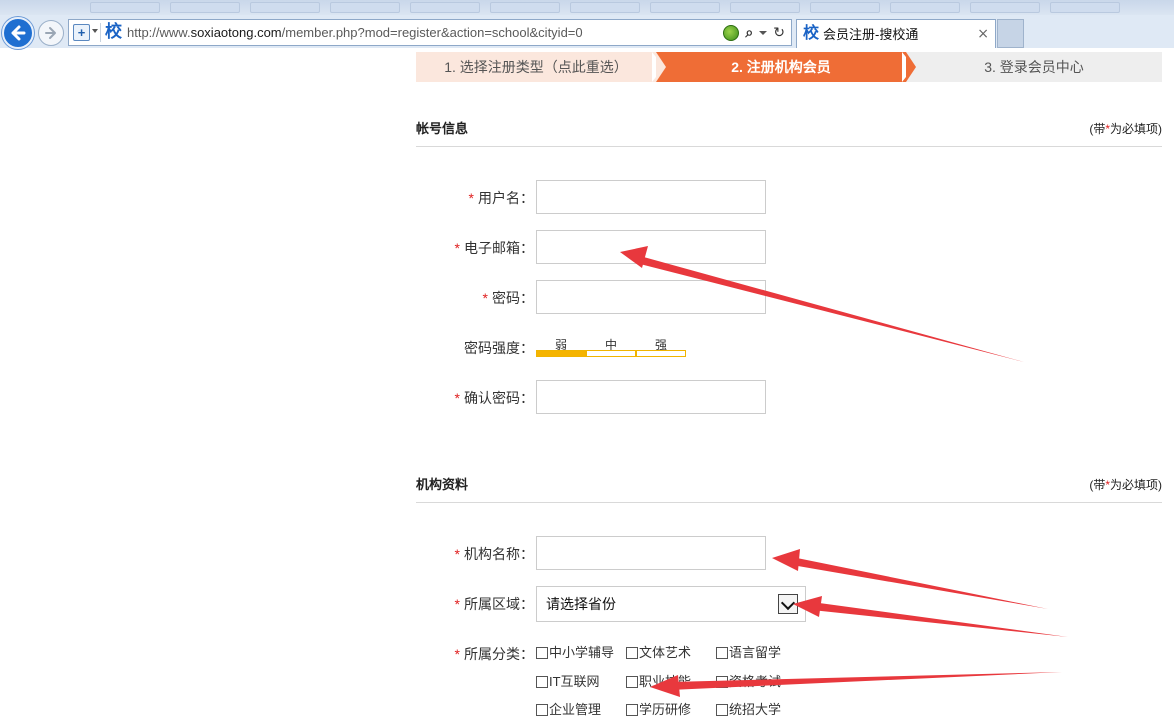  Describe the element at coordinates (1034, 67) in the screenshot. I see `step-label: 3. 登录会员中心` at that location.